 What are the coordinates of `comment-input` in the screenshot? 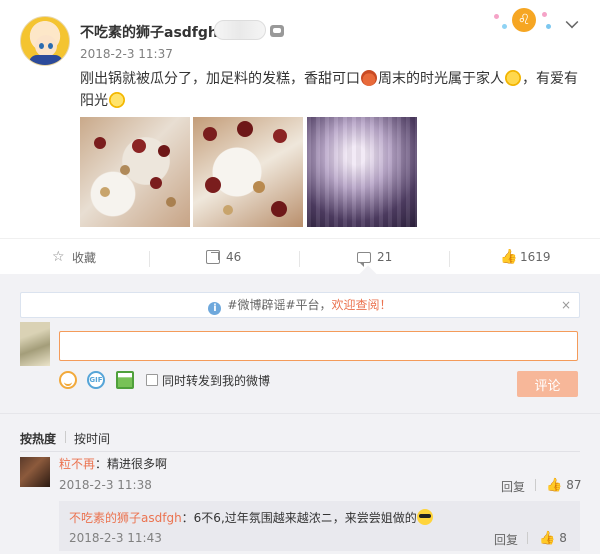 It's located at (318, 346).